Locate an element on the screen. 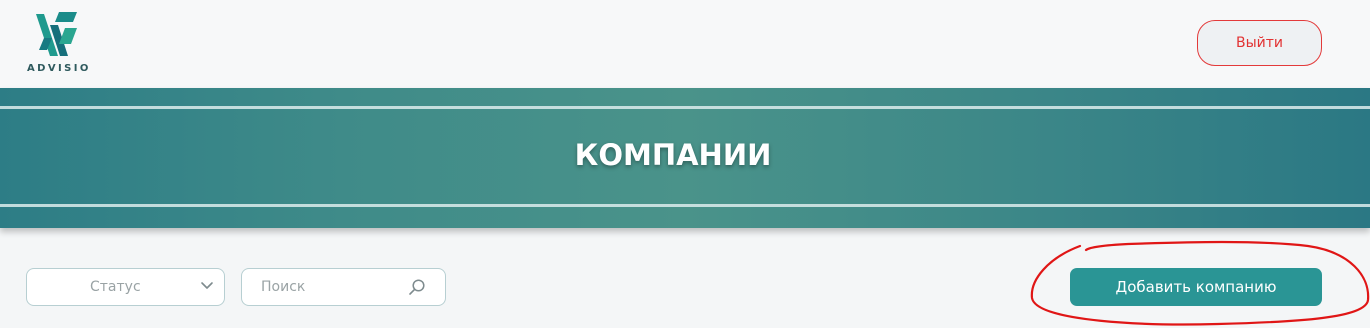 This screenshot has width=1370, height=328. page-title: КОМПАНИИ is located at coordinates (673, 155).